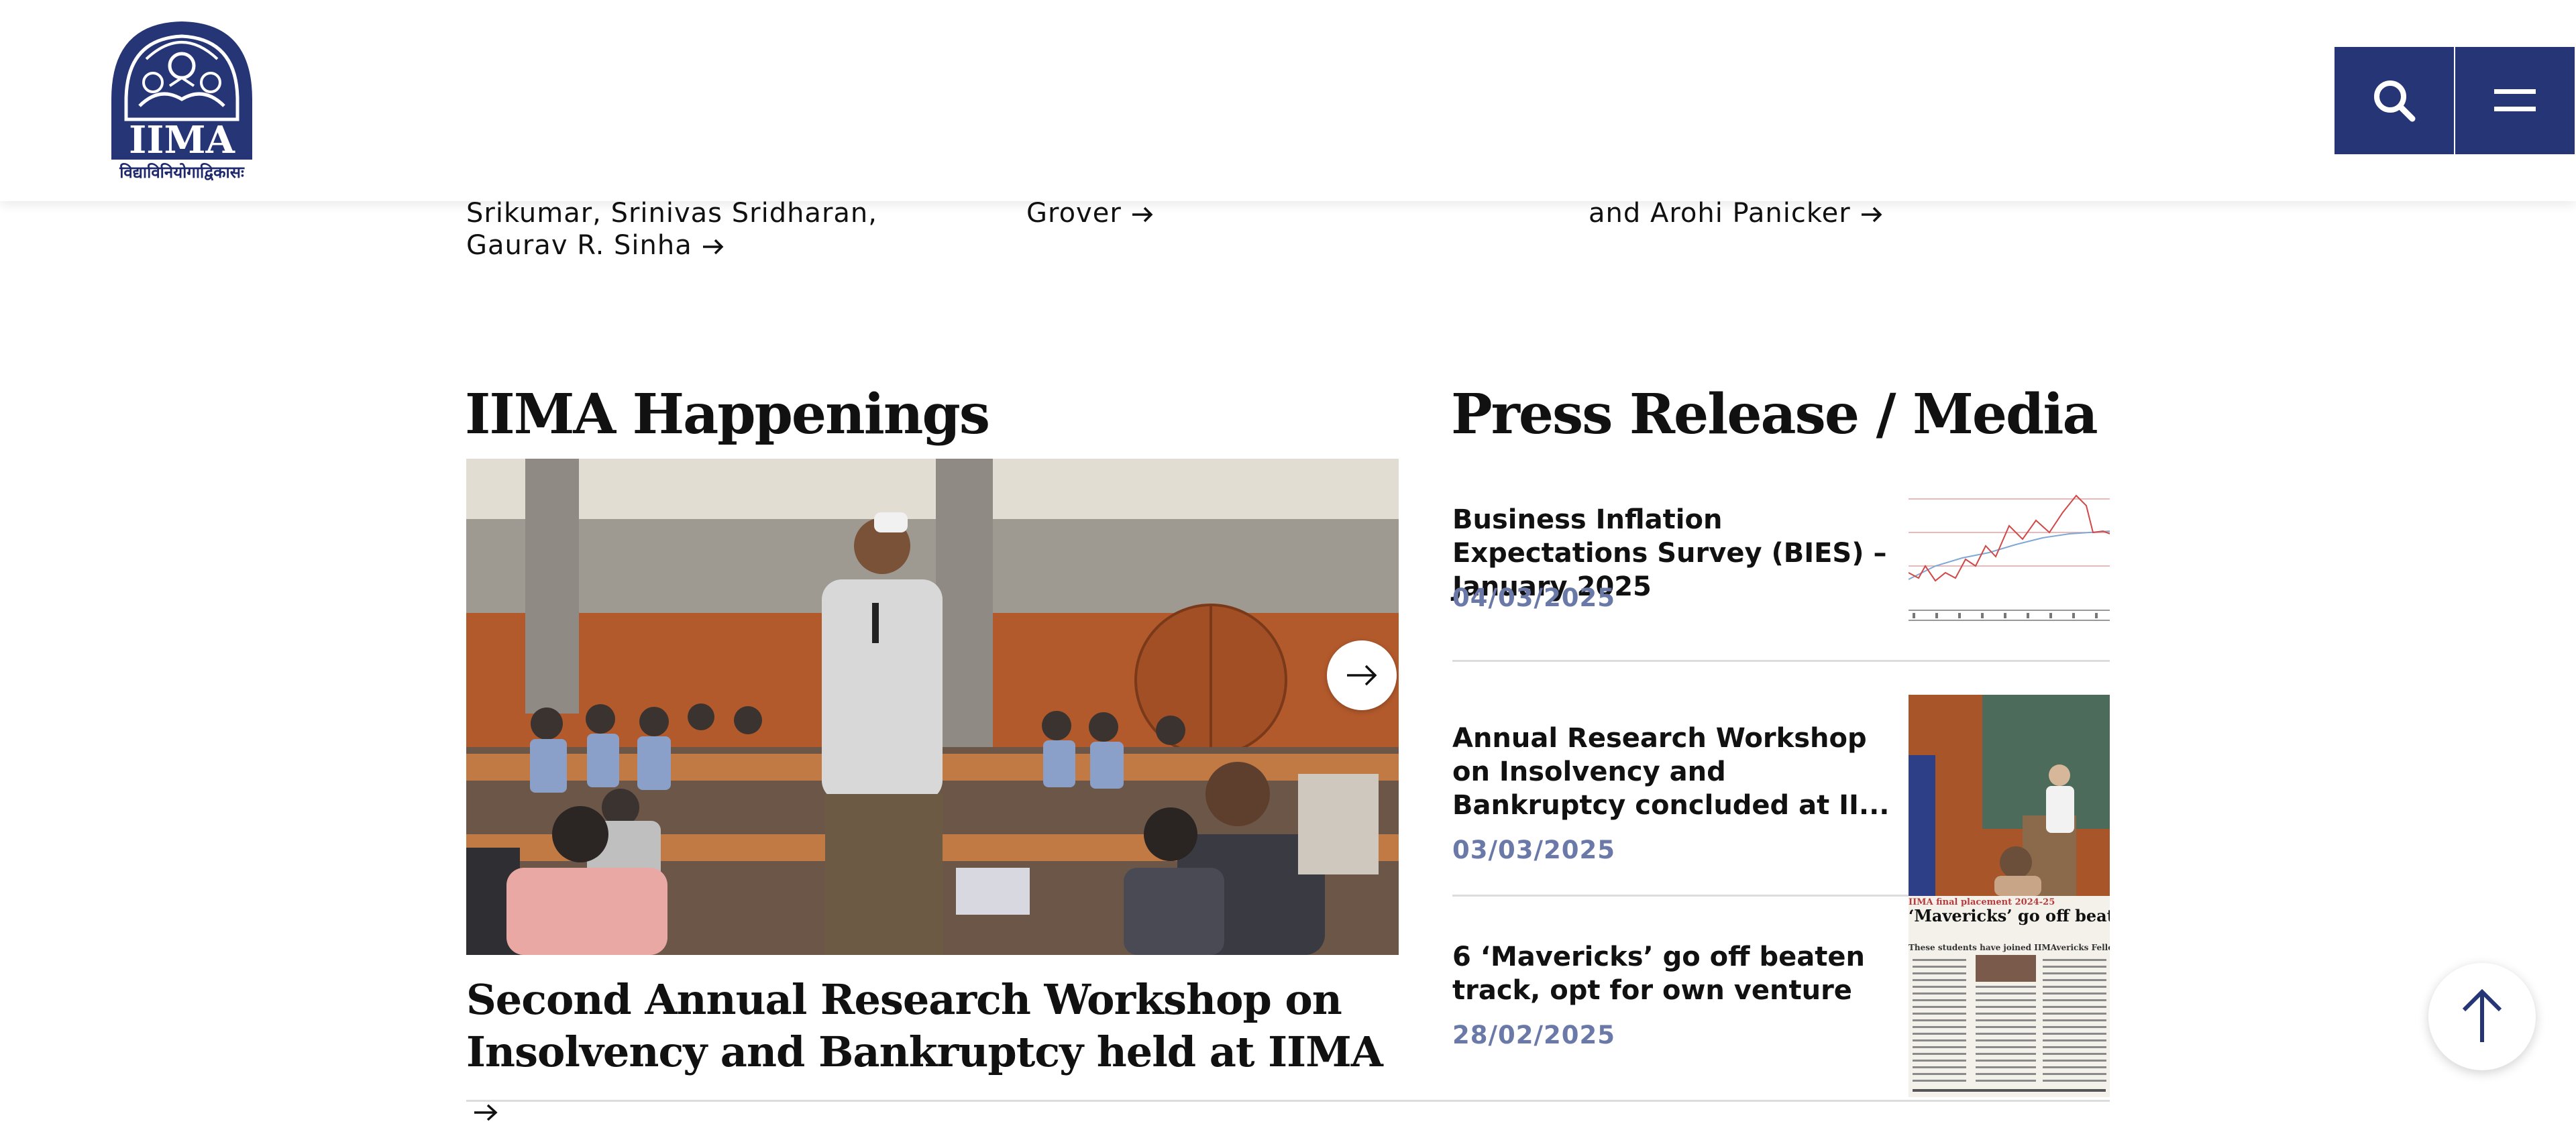 This screenshot has height=1134, width=2576. What do you see at coordinates (1254, 214) in the screenshot?
I see `publication-authors-link-2: Grover` at bounding box center [1254, 214].